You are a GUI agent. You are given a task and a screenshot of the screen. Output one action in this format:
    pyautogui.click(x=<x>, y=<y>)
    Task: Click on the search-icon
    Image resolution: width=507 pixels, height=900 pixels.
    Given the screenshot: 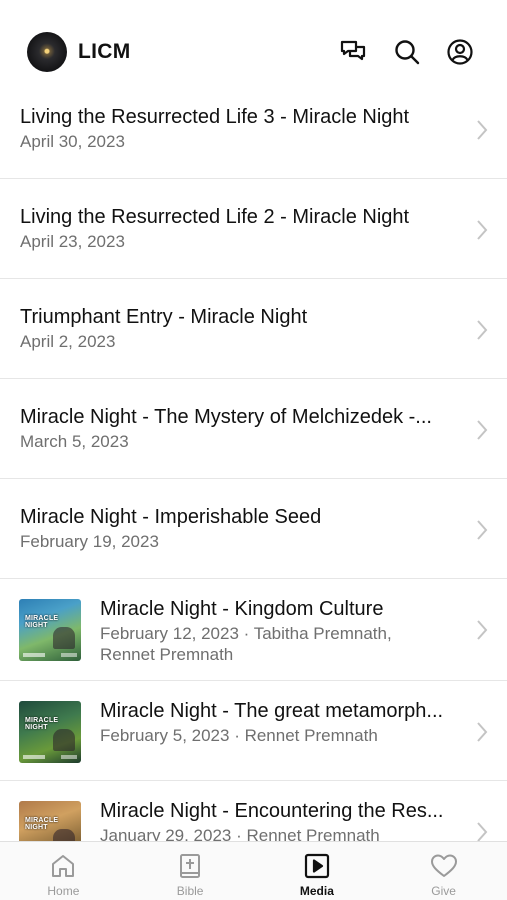 What is the action you would take?
    pyautogui.click(x=407, y=52)
    